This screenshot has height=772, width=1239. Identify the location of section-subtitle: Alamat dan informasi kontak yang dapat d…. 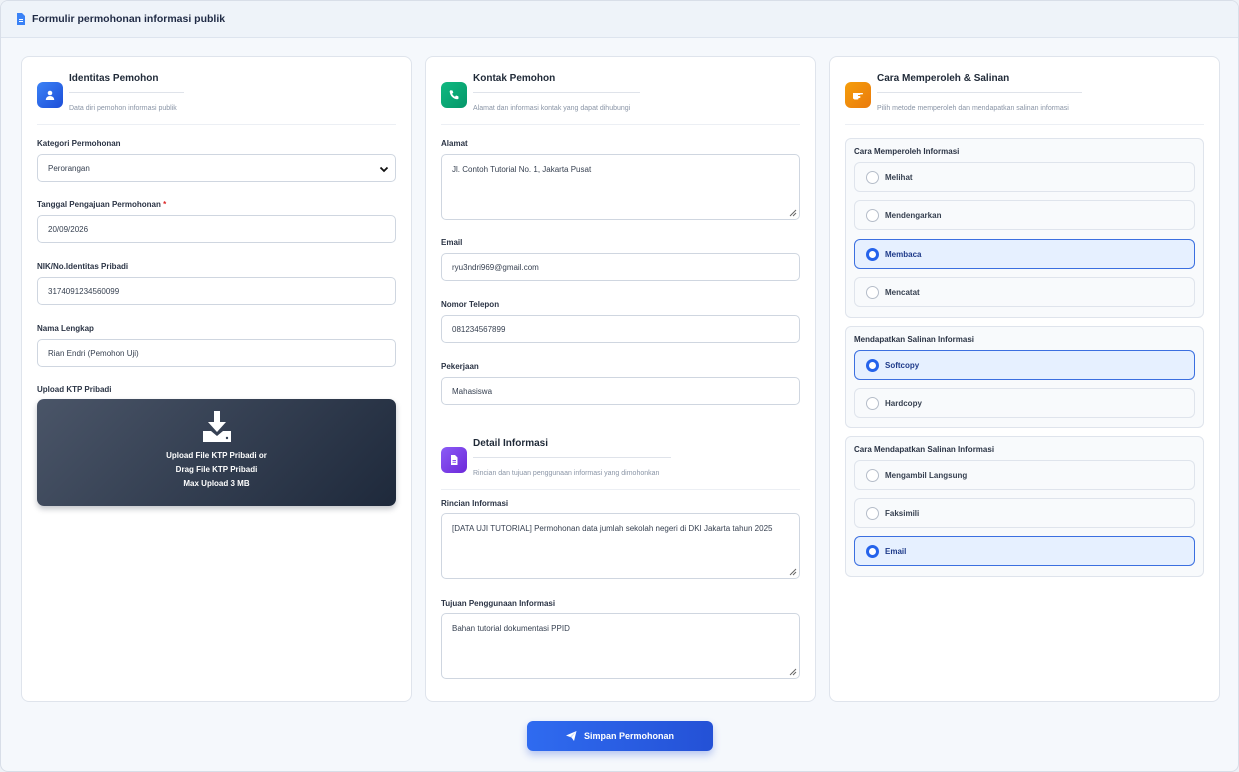
(552, 108).